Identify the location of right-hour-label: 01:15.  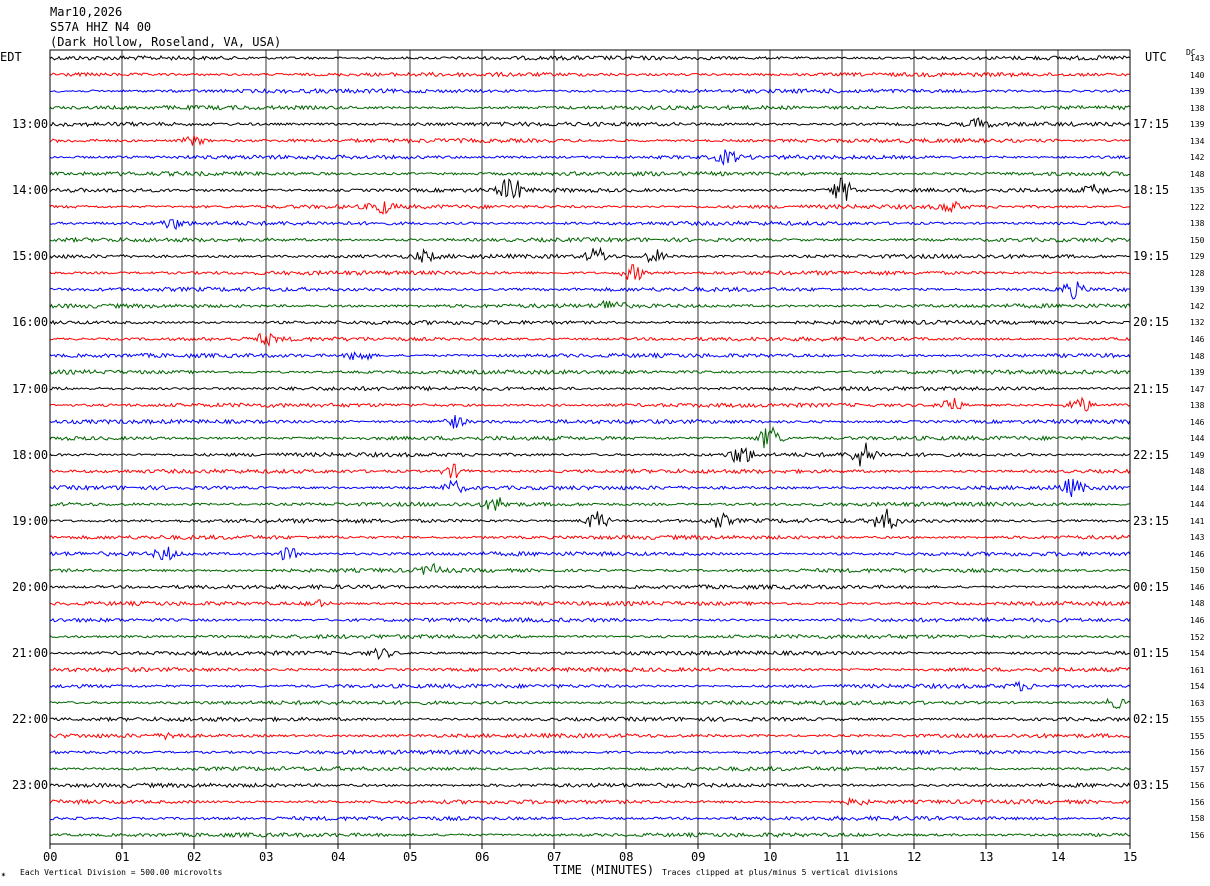
(1151, 653).